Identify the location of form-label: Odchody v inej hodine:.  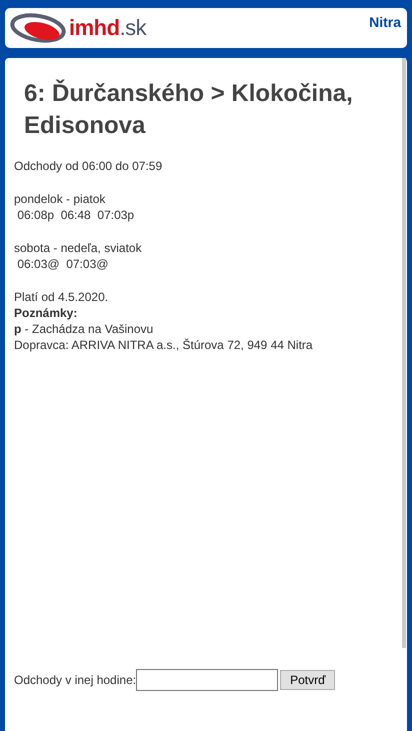
(75, 680).